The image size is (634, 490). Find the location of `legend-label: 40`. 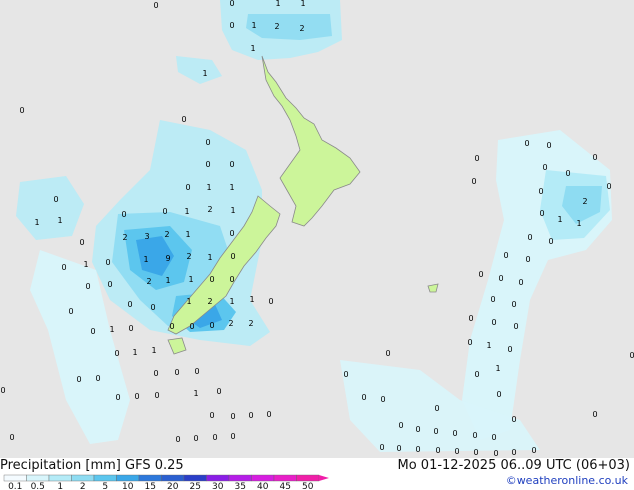

legend-label: 40 is located at coordinates (263, 486).